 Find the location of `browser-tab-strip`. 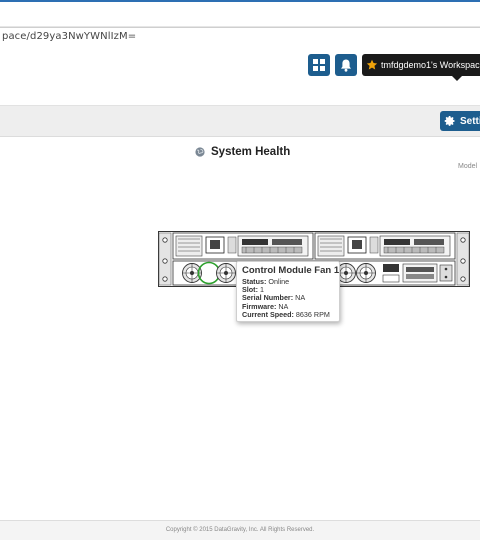

browser-tab-strip is located at coordinates (240, 13).